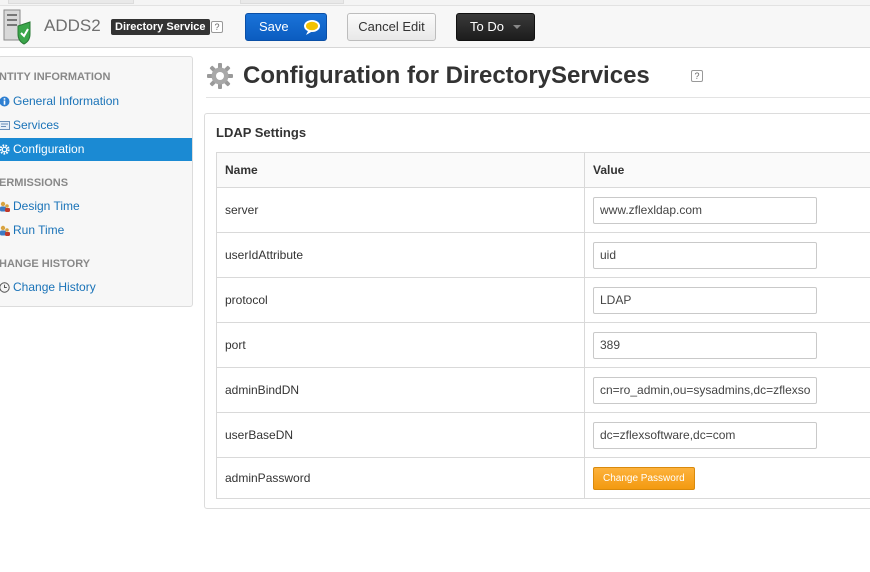  I want to click on setting-name: protocol, so click(400, 300).